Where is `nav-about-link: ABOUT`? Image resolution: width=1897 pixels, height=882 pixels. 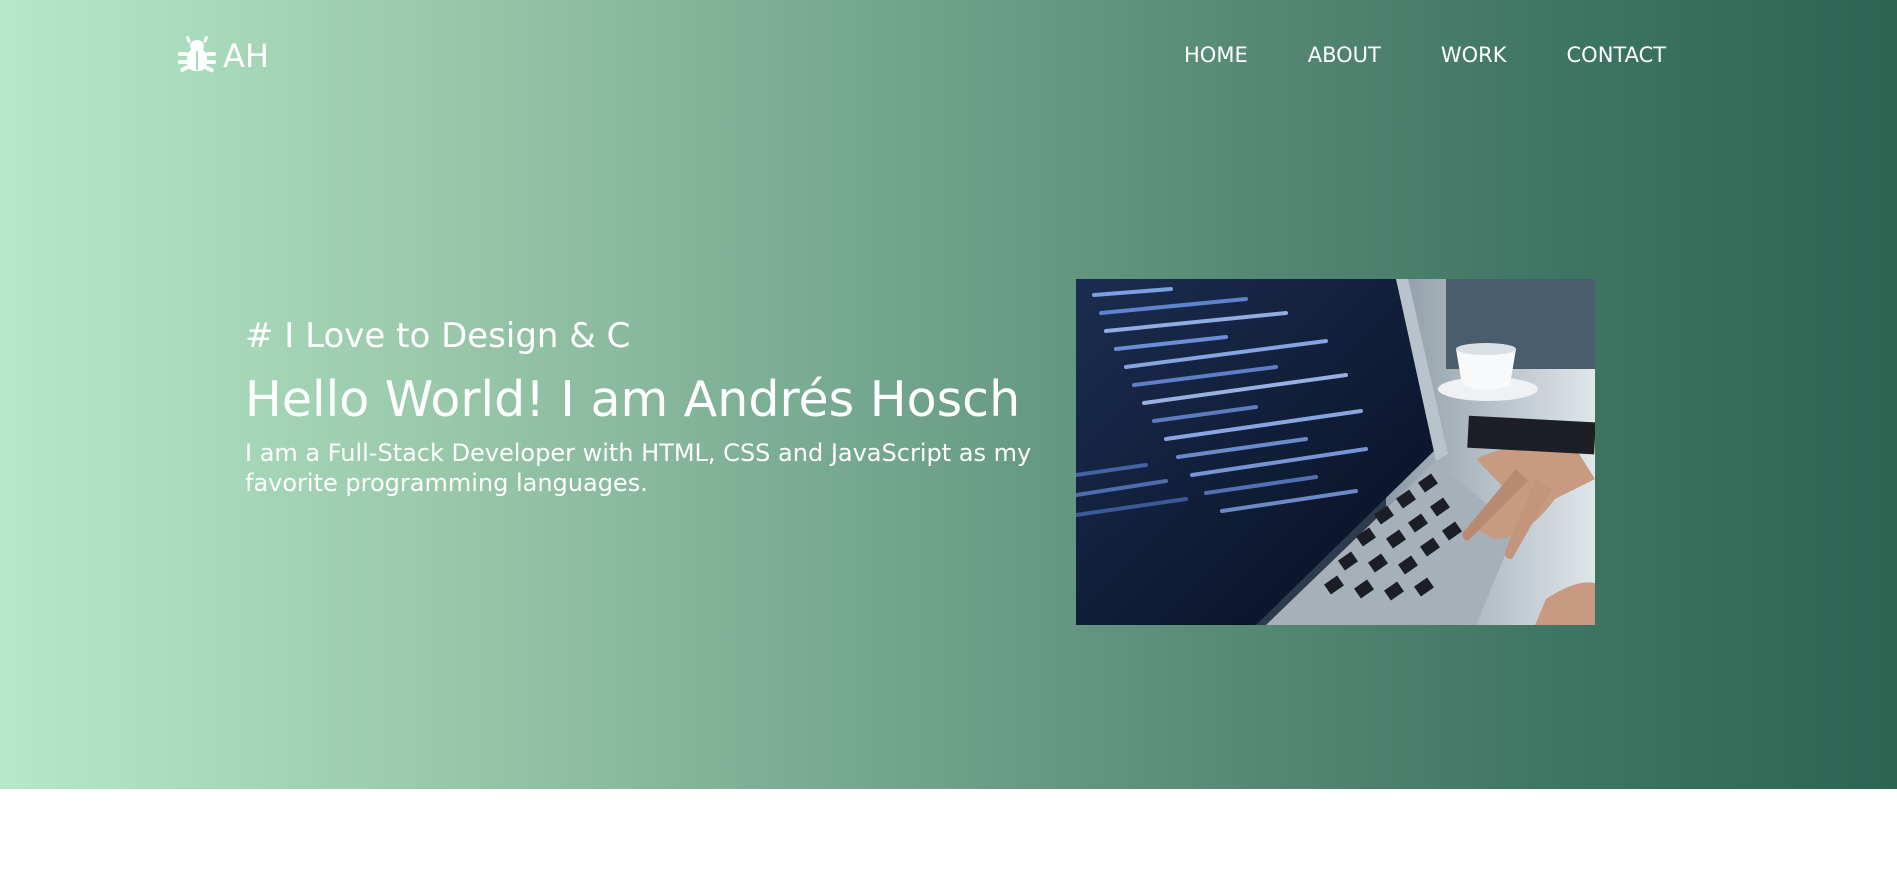 nav-about-link: ABOUT is located at coordinates (1344, 55).